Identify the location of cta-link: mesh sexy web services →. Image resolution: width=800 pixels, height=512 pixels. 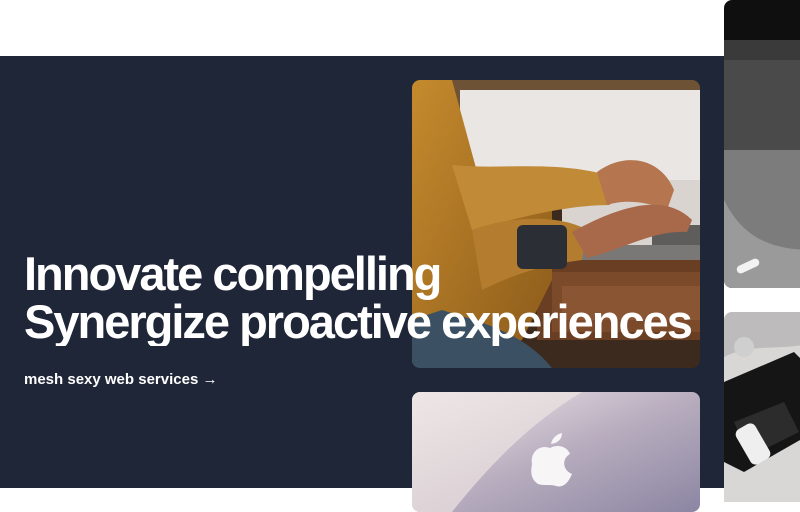
(120, 379).